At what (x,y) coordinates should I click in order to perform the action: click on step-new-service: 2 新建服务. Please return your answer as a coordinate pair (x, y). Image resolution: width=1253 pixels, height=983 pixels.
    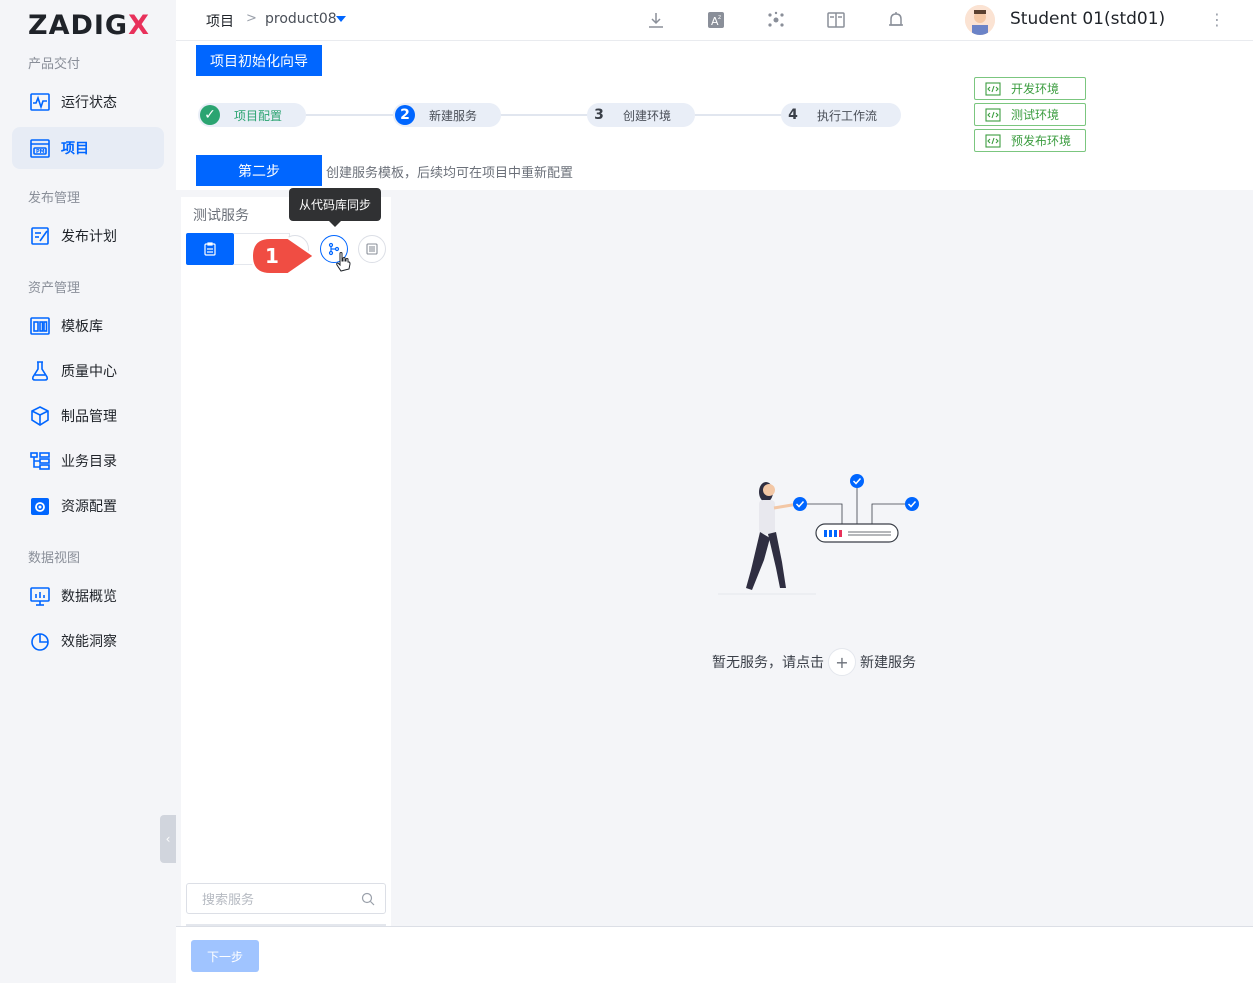
    Looking at the image, I should click on (447, 115).